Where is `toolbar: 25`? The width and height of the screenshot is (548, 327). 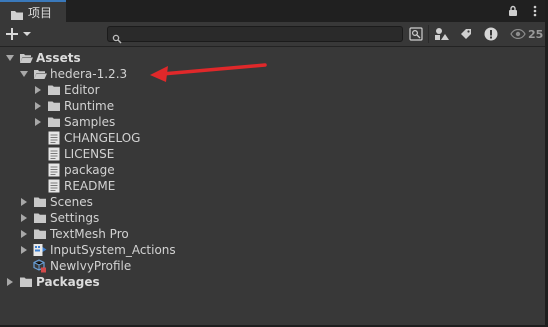 toolbar: 25 is located at coordinates (272, 34).